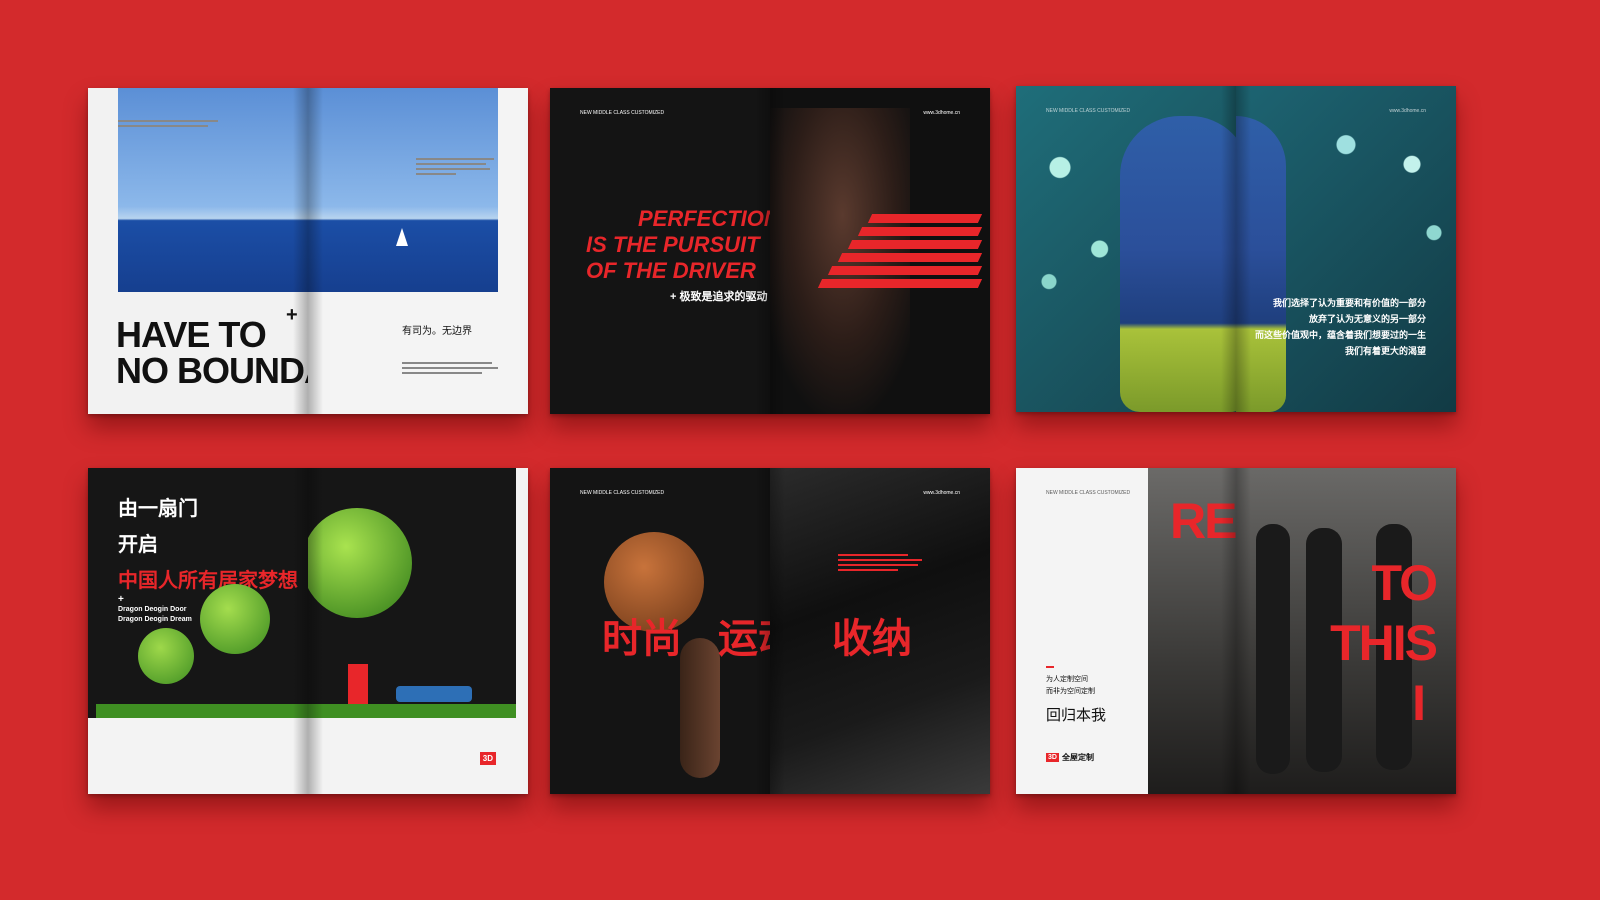 The width and height of the screenshot is (1600, 900). I want to click on brand-logo: 3D 全屋定制, so click(1070, 757).